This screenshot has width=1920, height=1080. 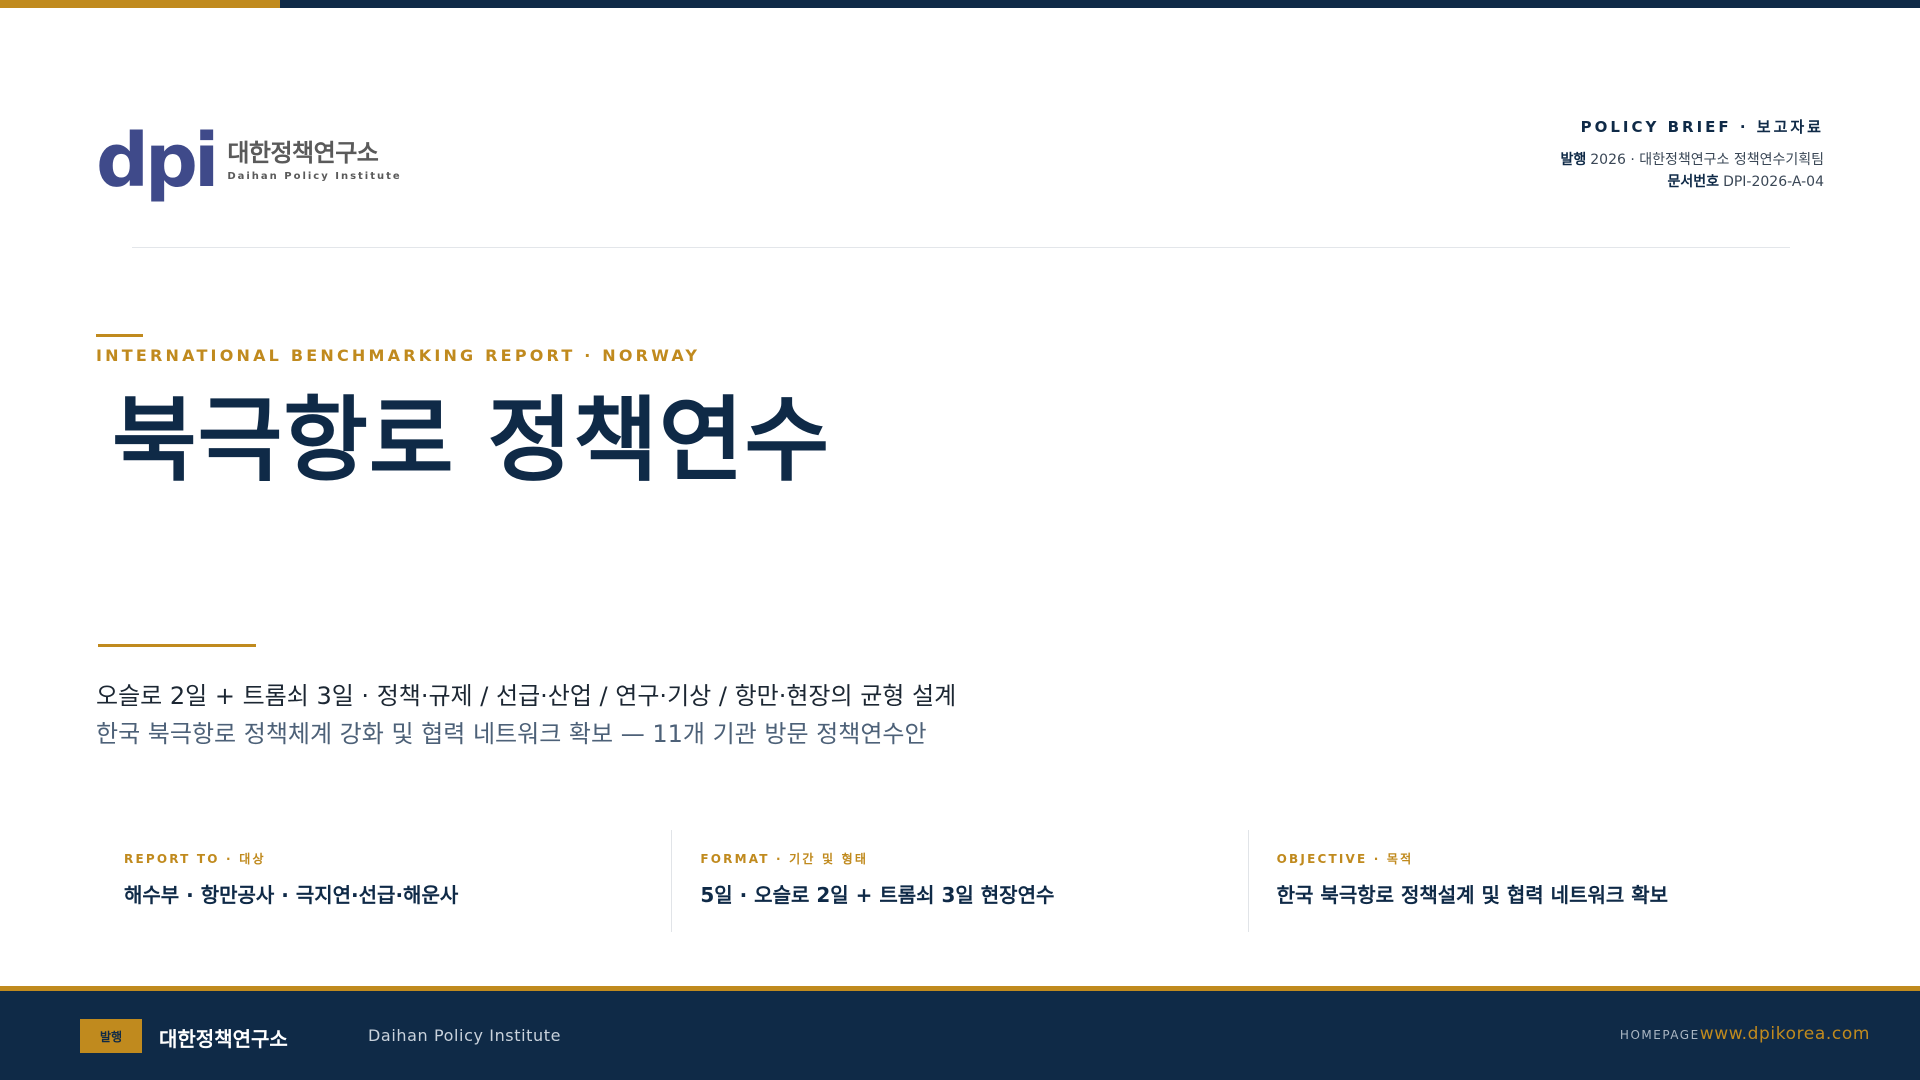 What do you see at coordinates (1773, 182) in the screenshot?
I see `docno-value: DPI-2026-A-04` at bounding box center [1773, 182].